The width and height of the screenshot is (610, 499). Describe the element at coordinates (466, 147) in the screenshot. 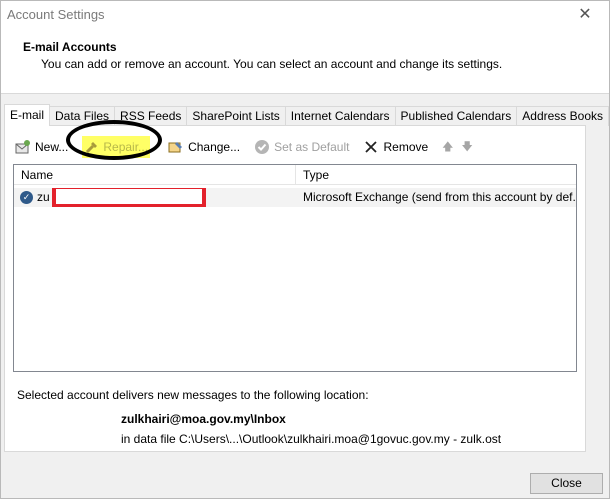

I see `move-down-icon: 🡇` at that location.